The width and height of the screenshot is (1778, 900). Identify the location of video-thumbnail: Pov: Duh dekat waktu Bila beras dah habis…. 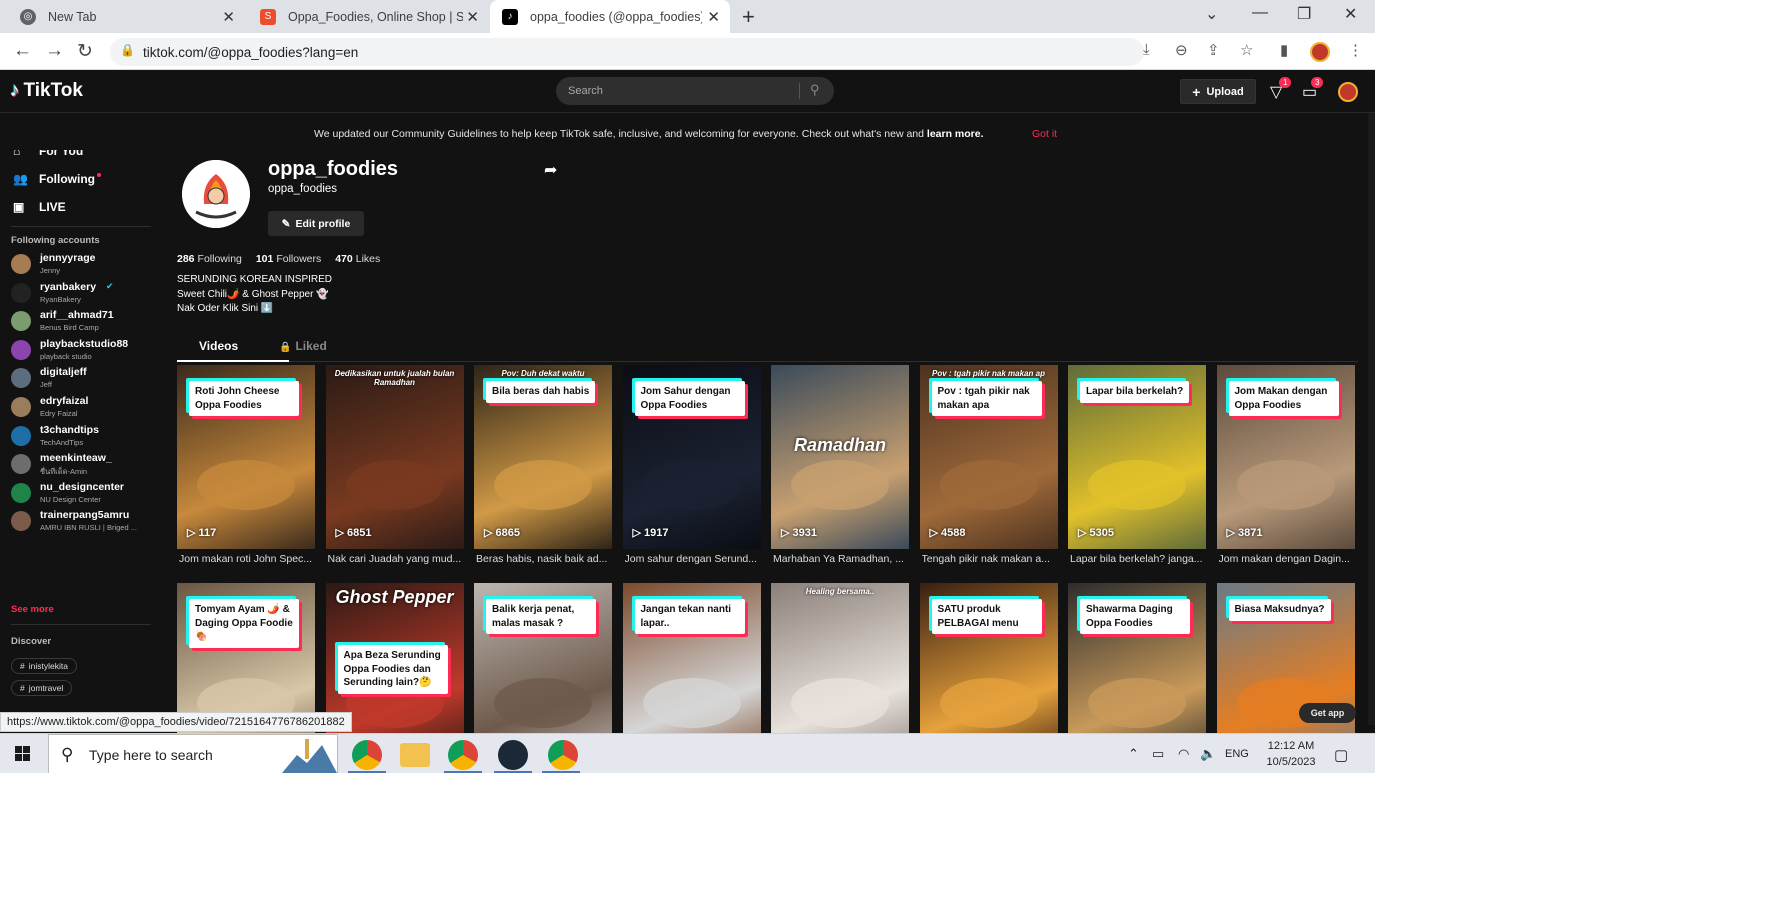
(543, 457).